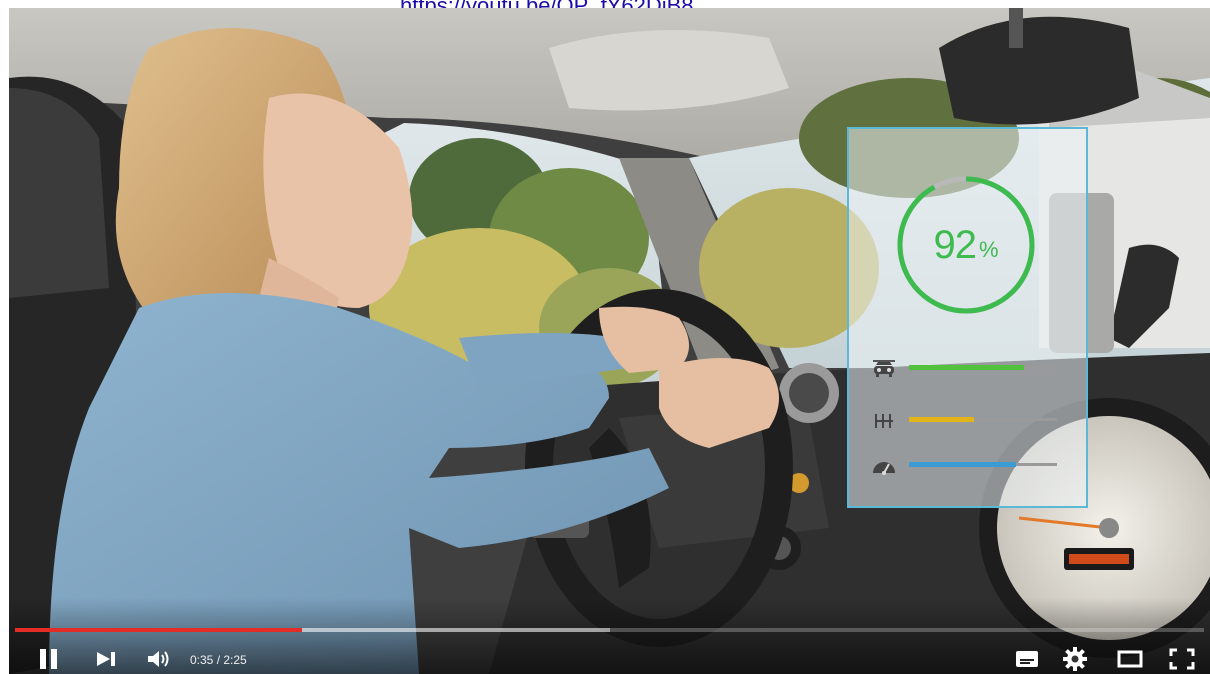 This screenshot has width=1210, height=674. I want to click on pause-icon, so click(49, 659).